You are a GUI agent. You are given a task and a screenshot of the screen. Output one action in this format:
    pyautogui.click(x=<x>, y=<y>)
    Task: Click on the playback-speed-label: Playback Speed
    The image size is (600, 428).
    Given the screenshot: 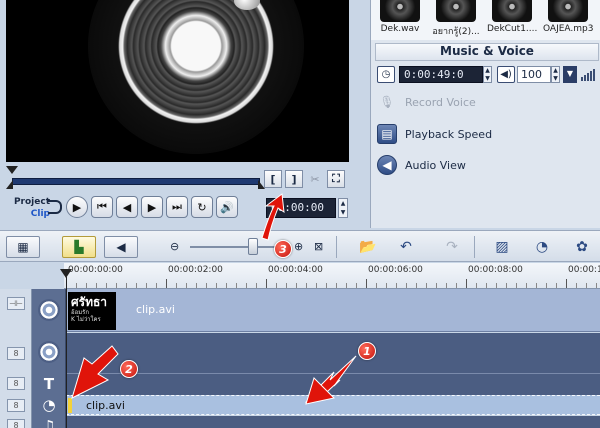 What is the action you would take?
    pyautogui.click(x=449, y=134)
    